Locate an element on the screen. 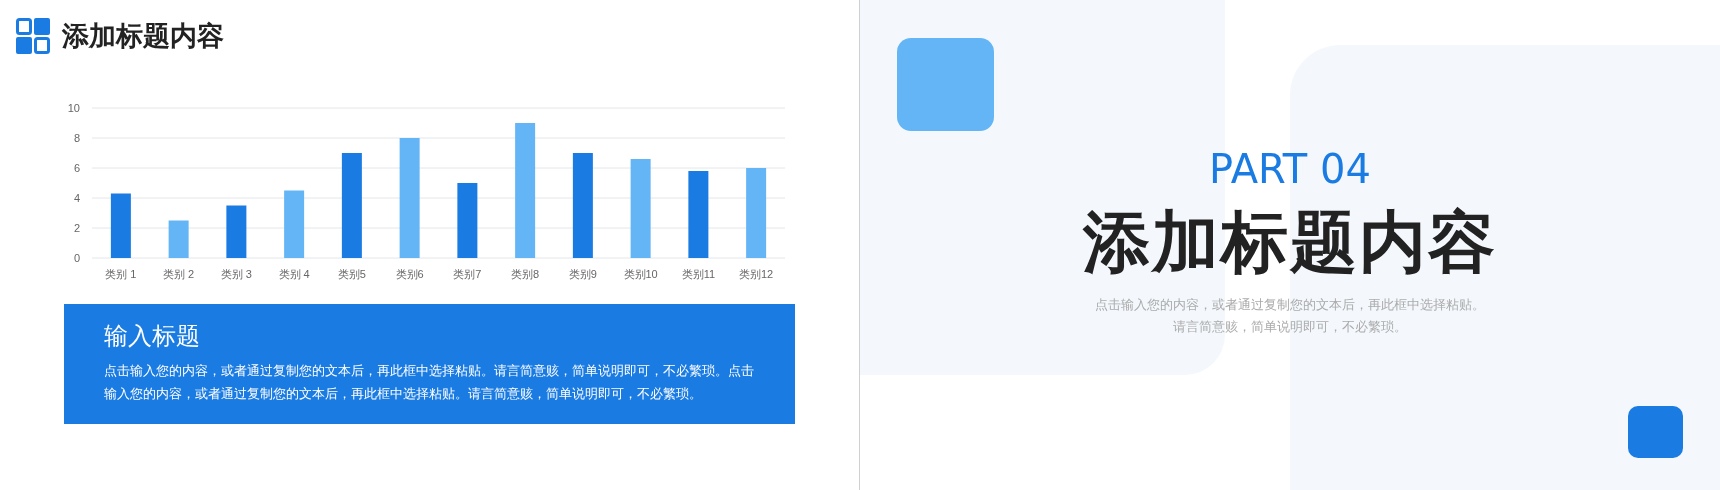 The image size is (1720, 490). y-tick-label: 6 is located at coordinates (76, 168).